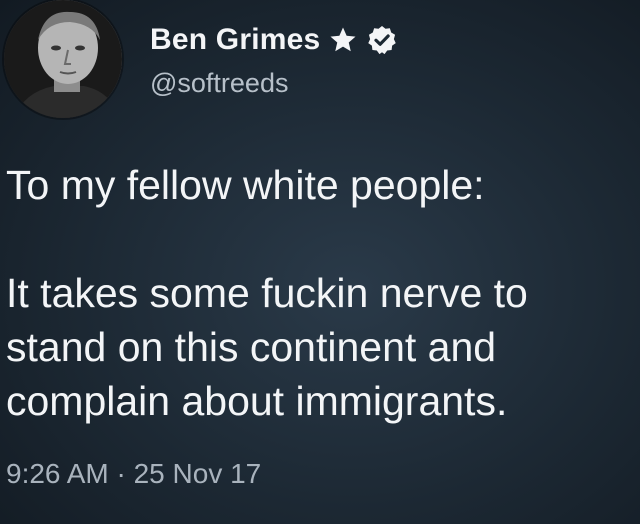  I want to click on star-icon, so click(343, 40).